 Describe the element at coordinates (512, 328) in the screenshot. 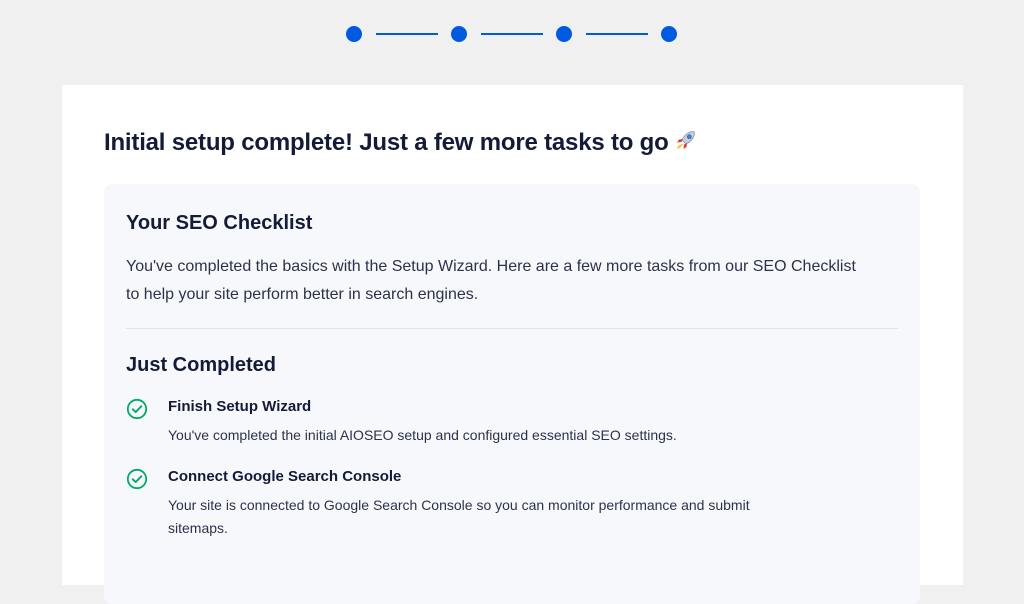

I see `divider` at that location.